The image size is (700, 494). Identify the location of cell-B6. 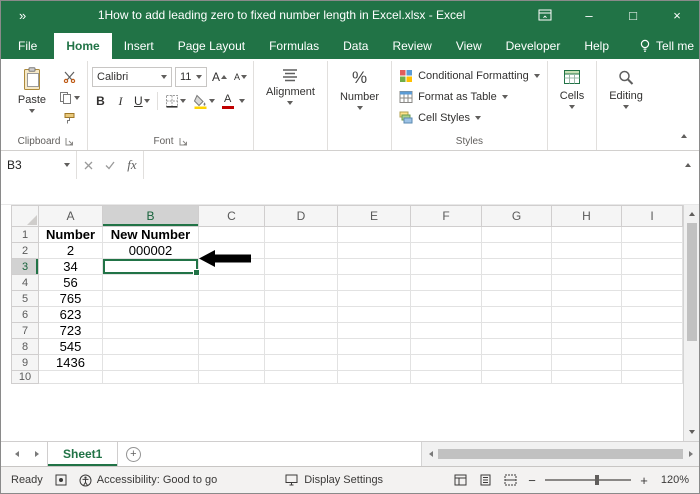
(151, 315).